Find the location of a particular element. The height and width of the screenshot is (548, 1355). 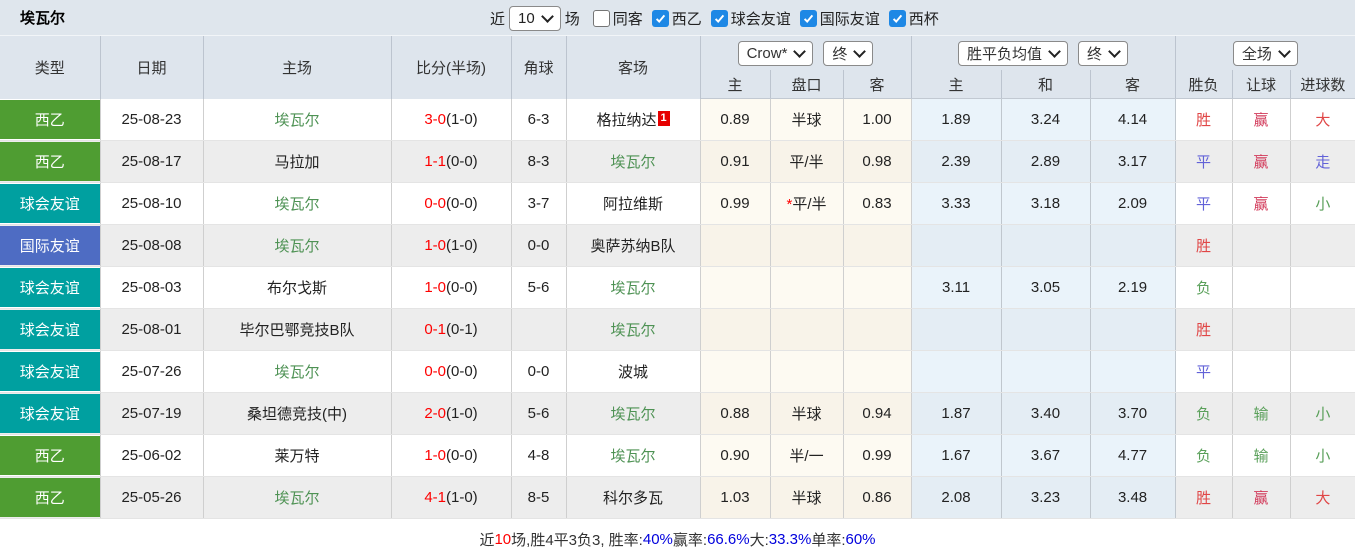

score-cell: 0-0(0-0) is located at coordinates (451, 203).